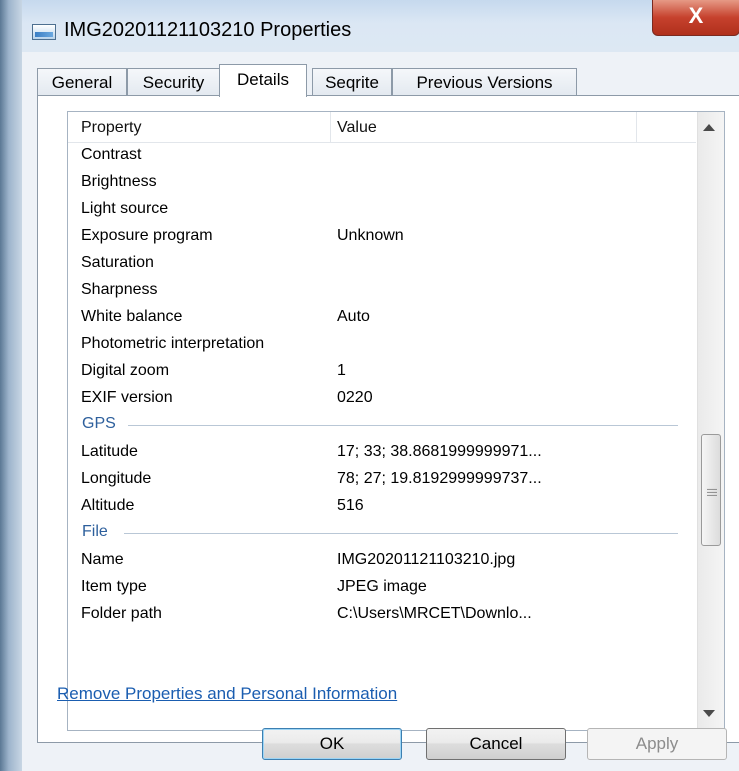 This screenshot has width=739, height=771. Describe the element at coordinates (111, 154) in the screenshot. I see `property-name: Contrast` at that location.